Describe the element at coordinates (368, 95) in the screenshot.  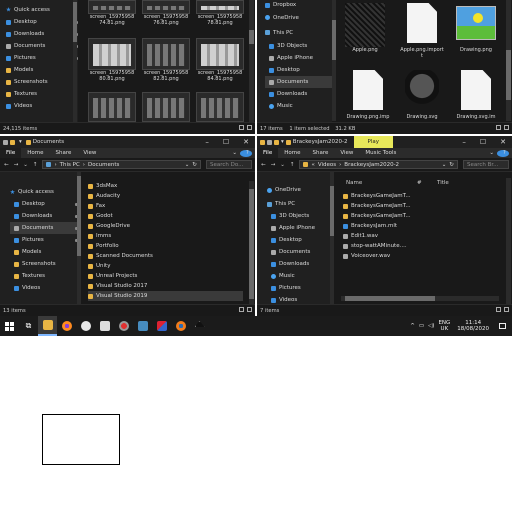
I see `file-item-drawing-png-import: Drawing.png.imp` at that location.